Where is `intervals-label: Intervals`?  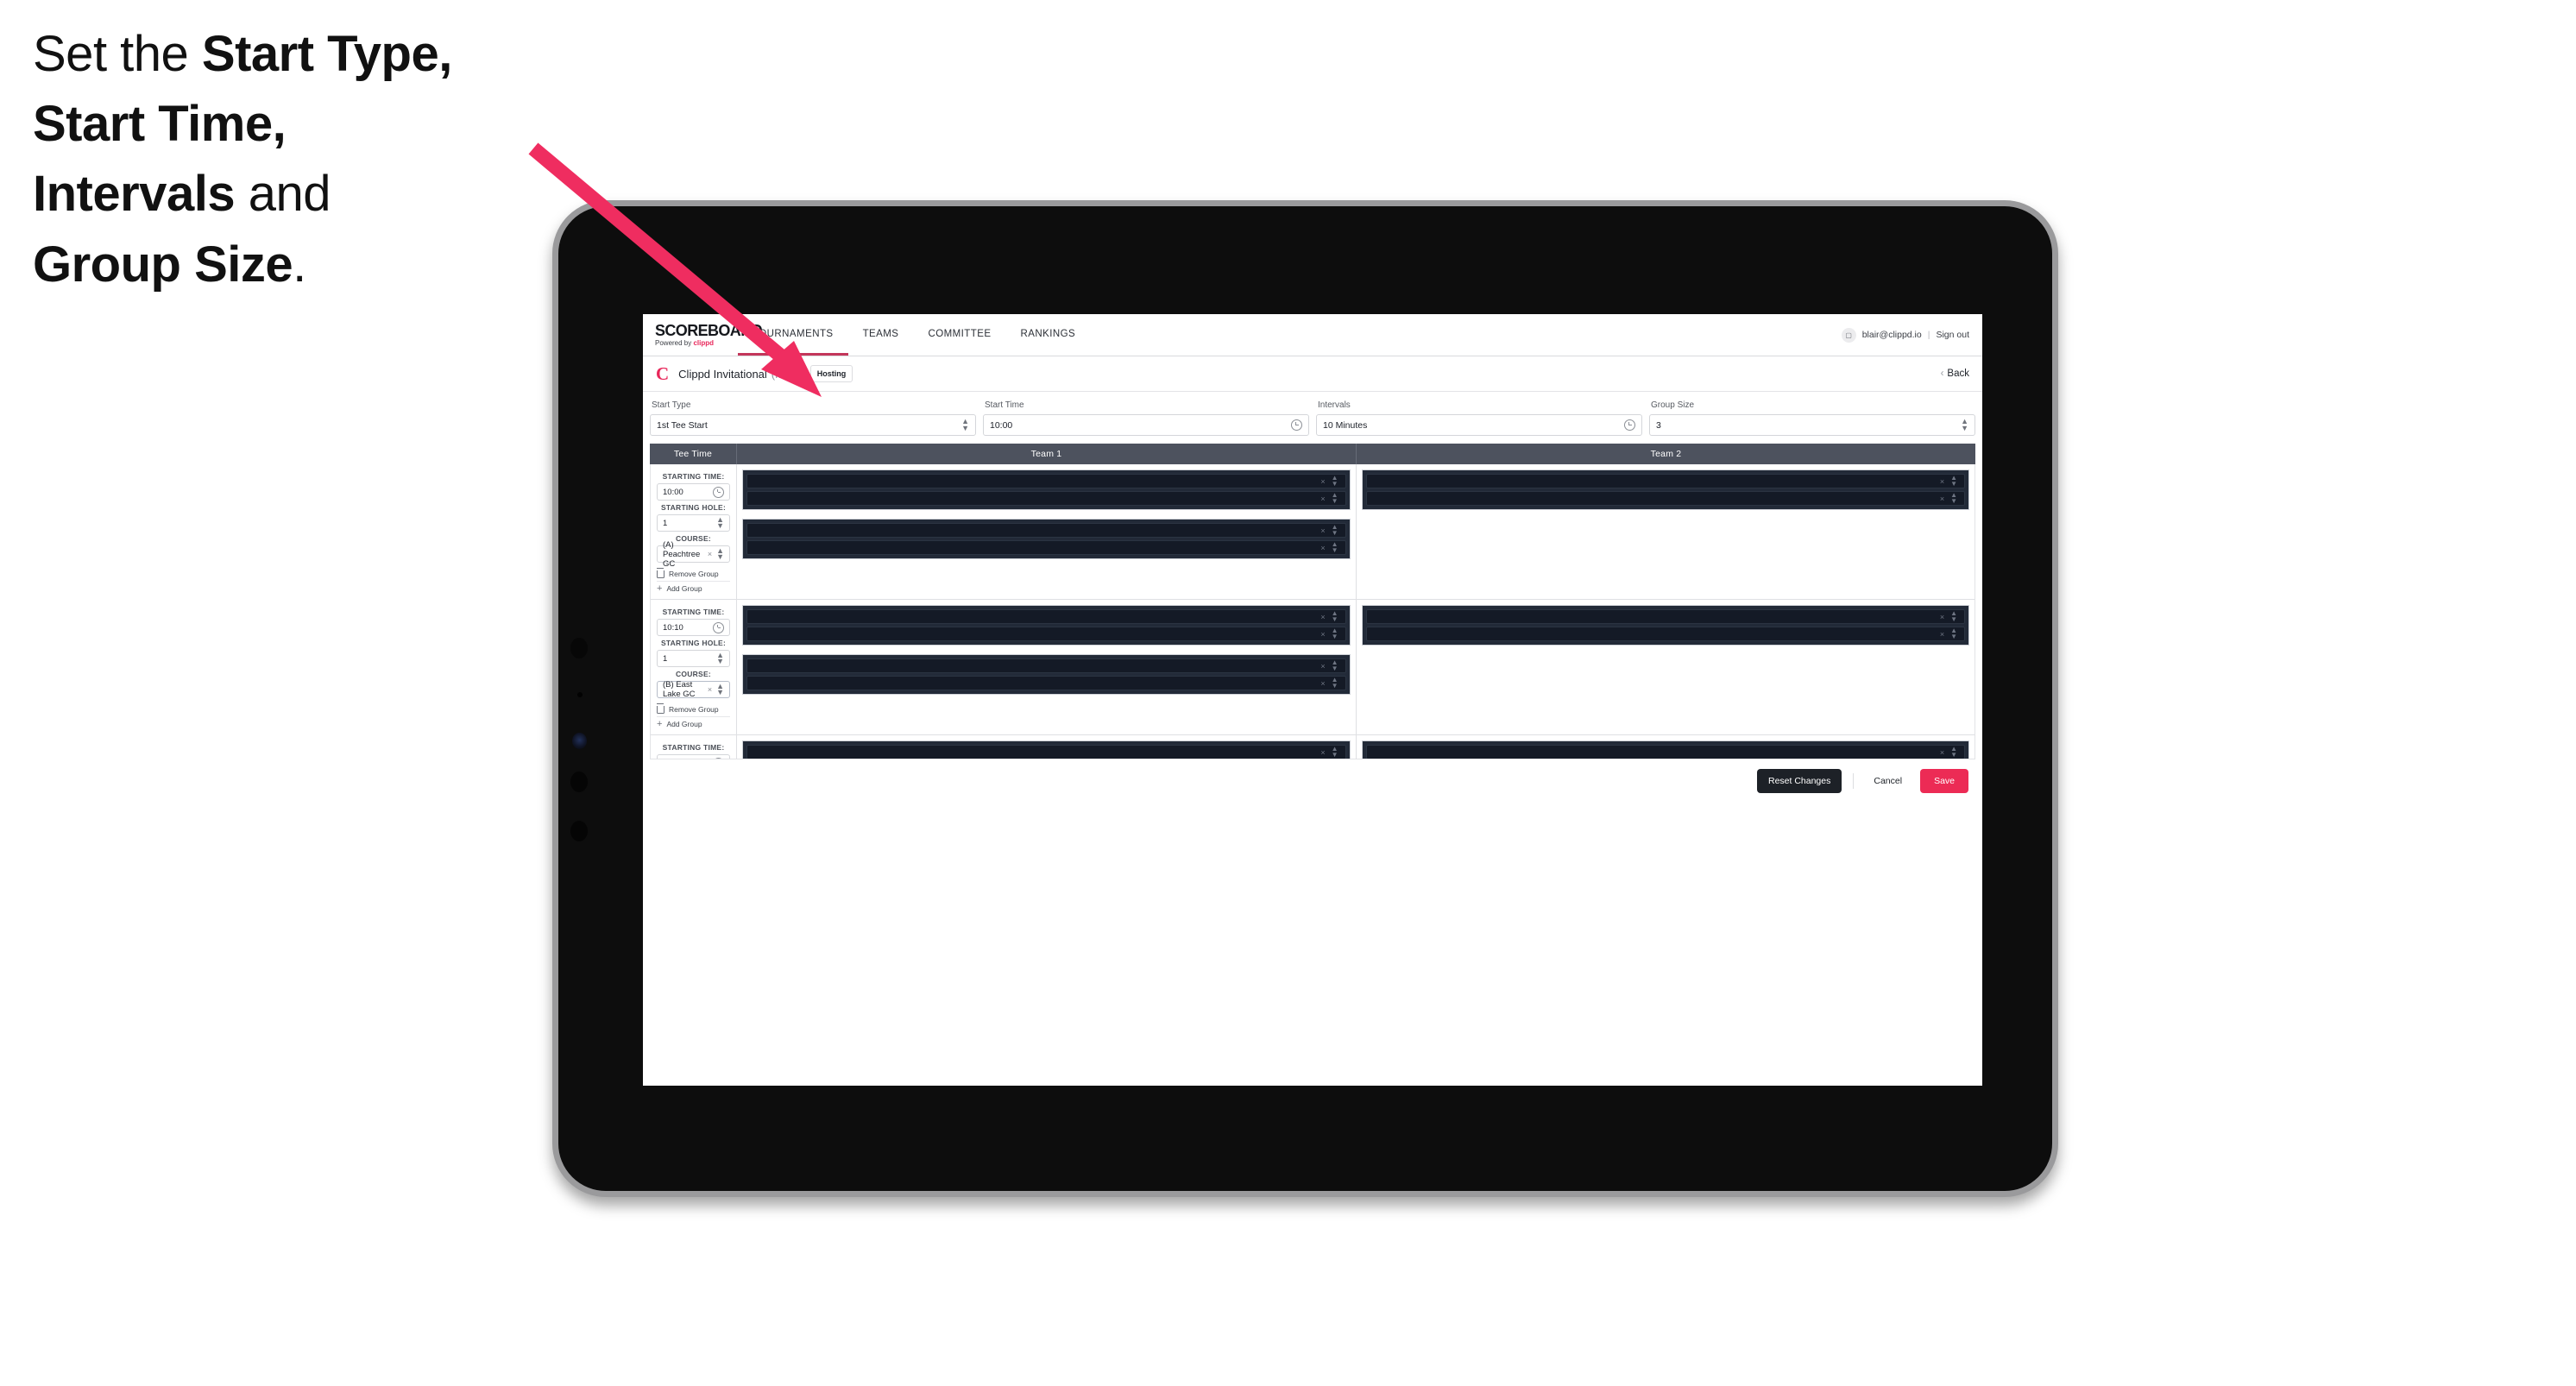
intervals-label: Intervals is located at coordinates (1334, 405).